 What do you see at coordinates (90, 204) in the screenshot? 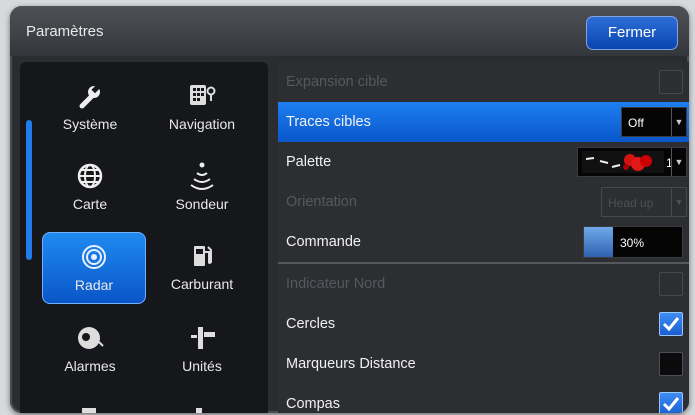
I see `sidebar-item-label: Carte` at bounding box center [90, 204].